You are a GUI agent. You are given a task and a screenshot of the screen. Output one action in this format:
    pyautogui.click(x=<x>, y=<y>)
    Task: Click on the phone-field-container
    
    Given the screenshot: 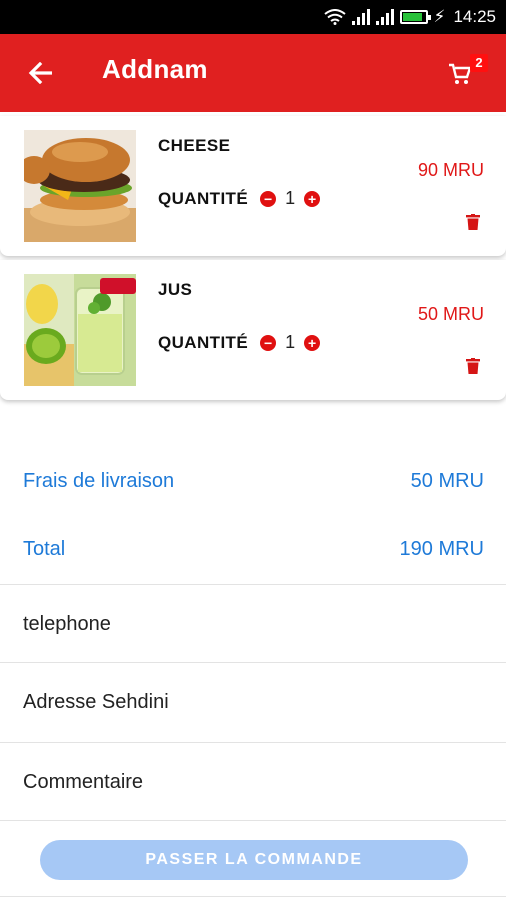 What is the action you would take?
    pyautogui.click(x=253, y=623)
    